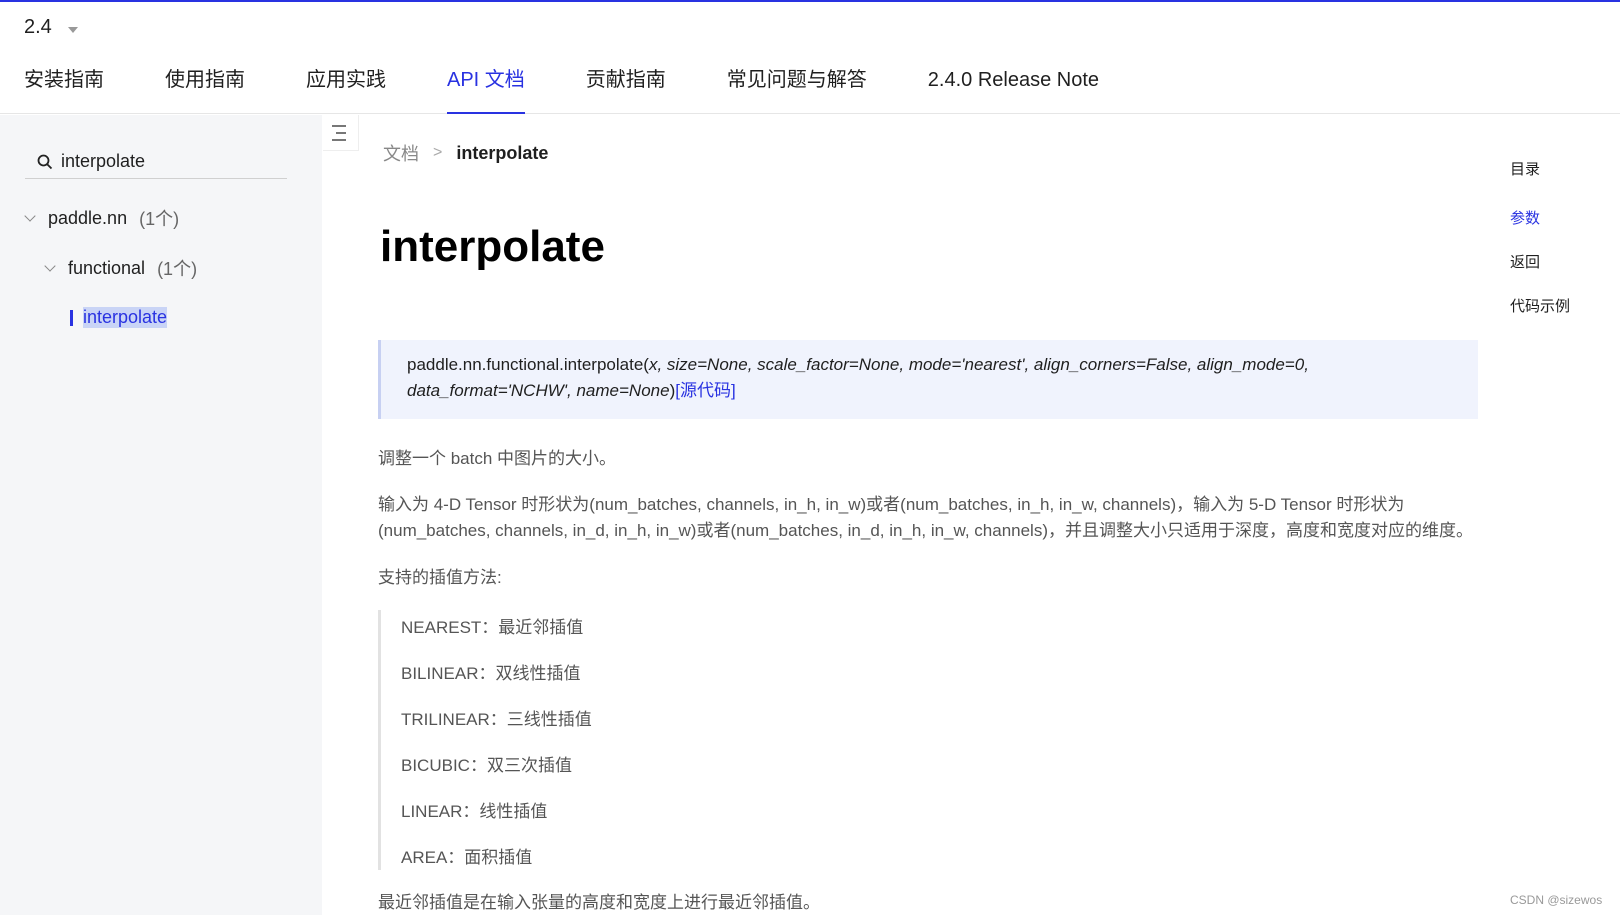  What do you see at coordinates (486, 83) in the screenshot?
I see `nav-item-api-docs: API 文档` at bounding box center [486, 83].